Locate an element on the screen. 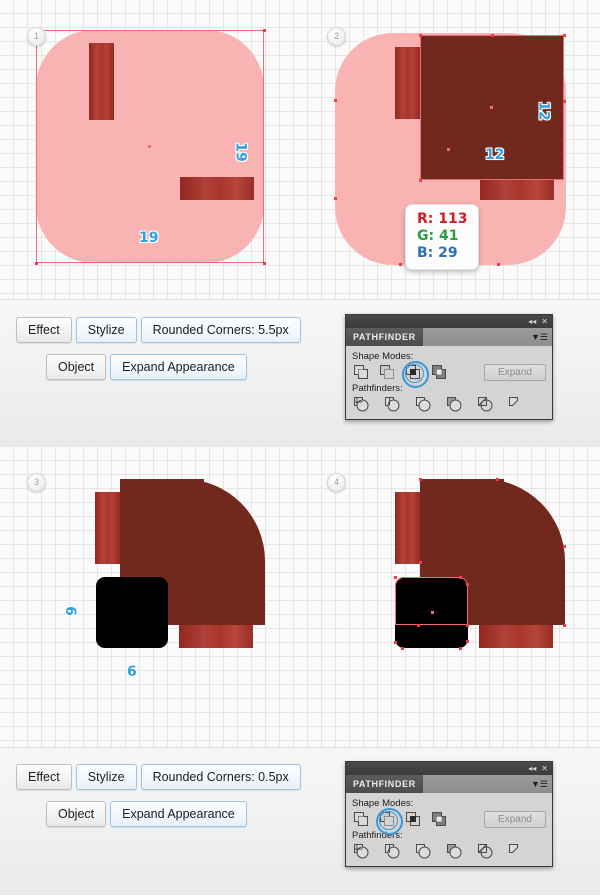 The width and height of the screenshot is (600, 896). menu-path-row-1-top: Effect Stylize Rounded Corners: 5.5px is located at coordinates (160, 330).